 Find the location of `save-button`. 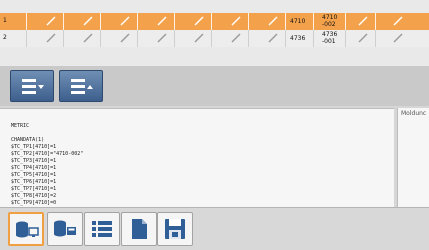

save-button is located at coordinates (175, 229).